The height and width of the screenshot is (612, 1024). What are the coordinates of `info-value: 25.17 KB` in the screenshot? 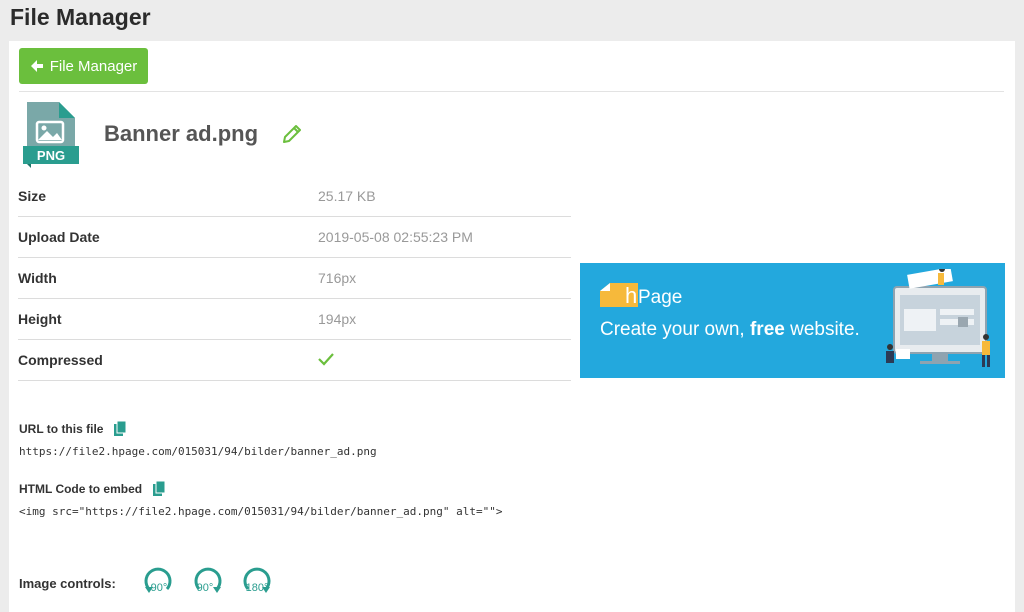 It's located at (347, 196).